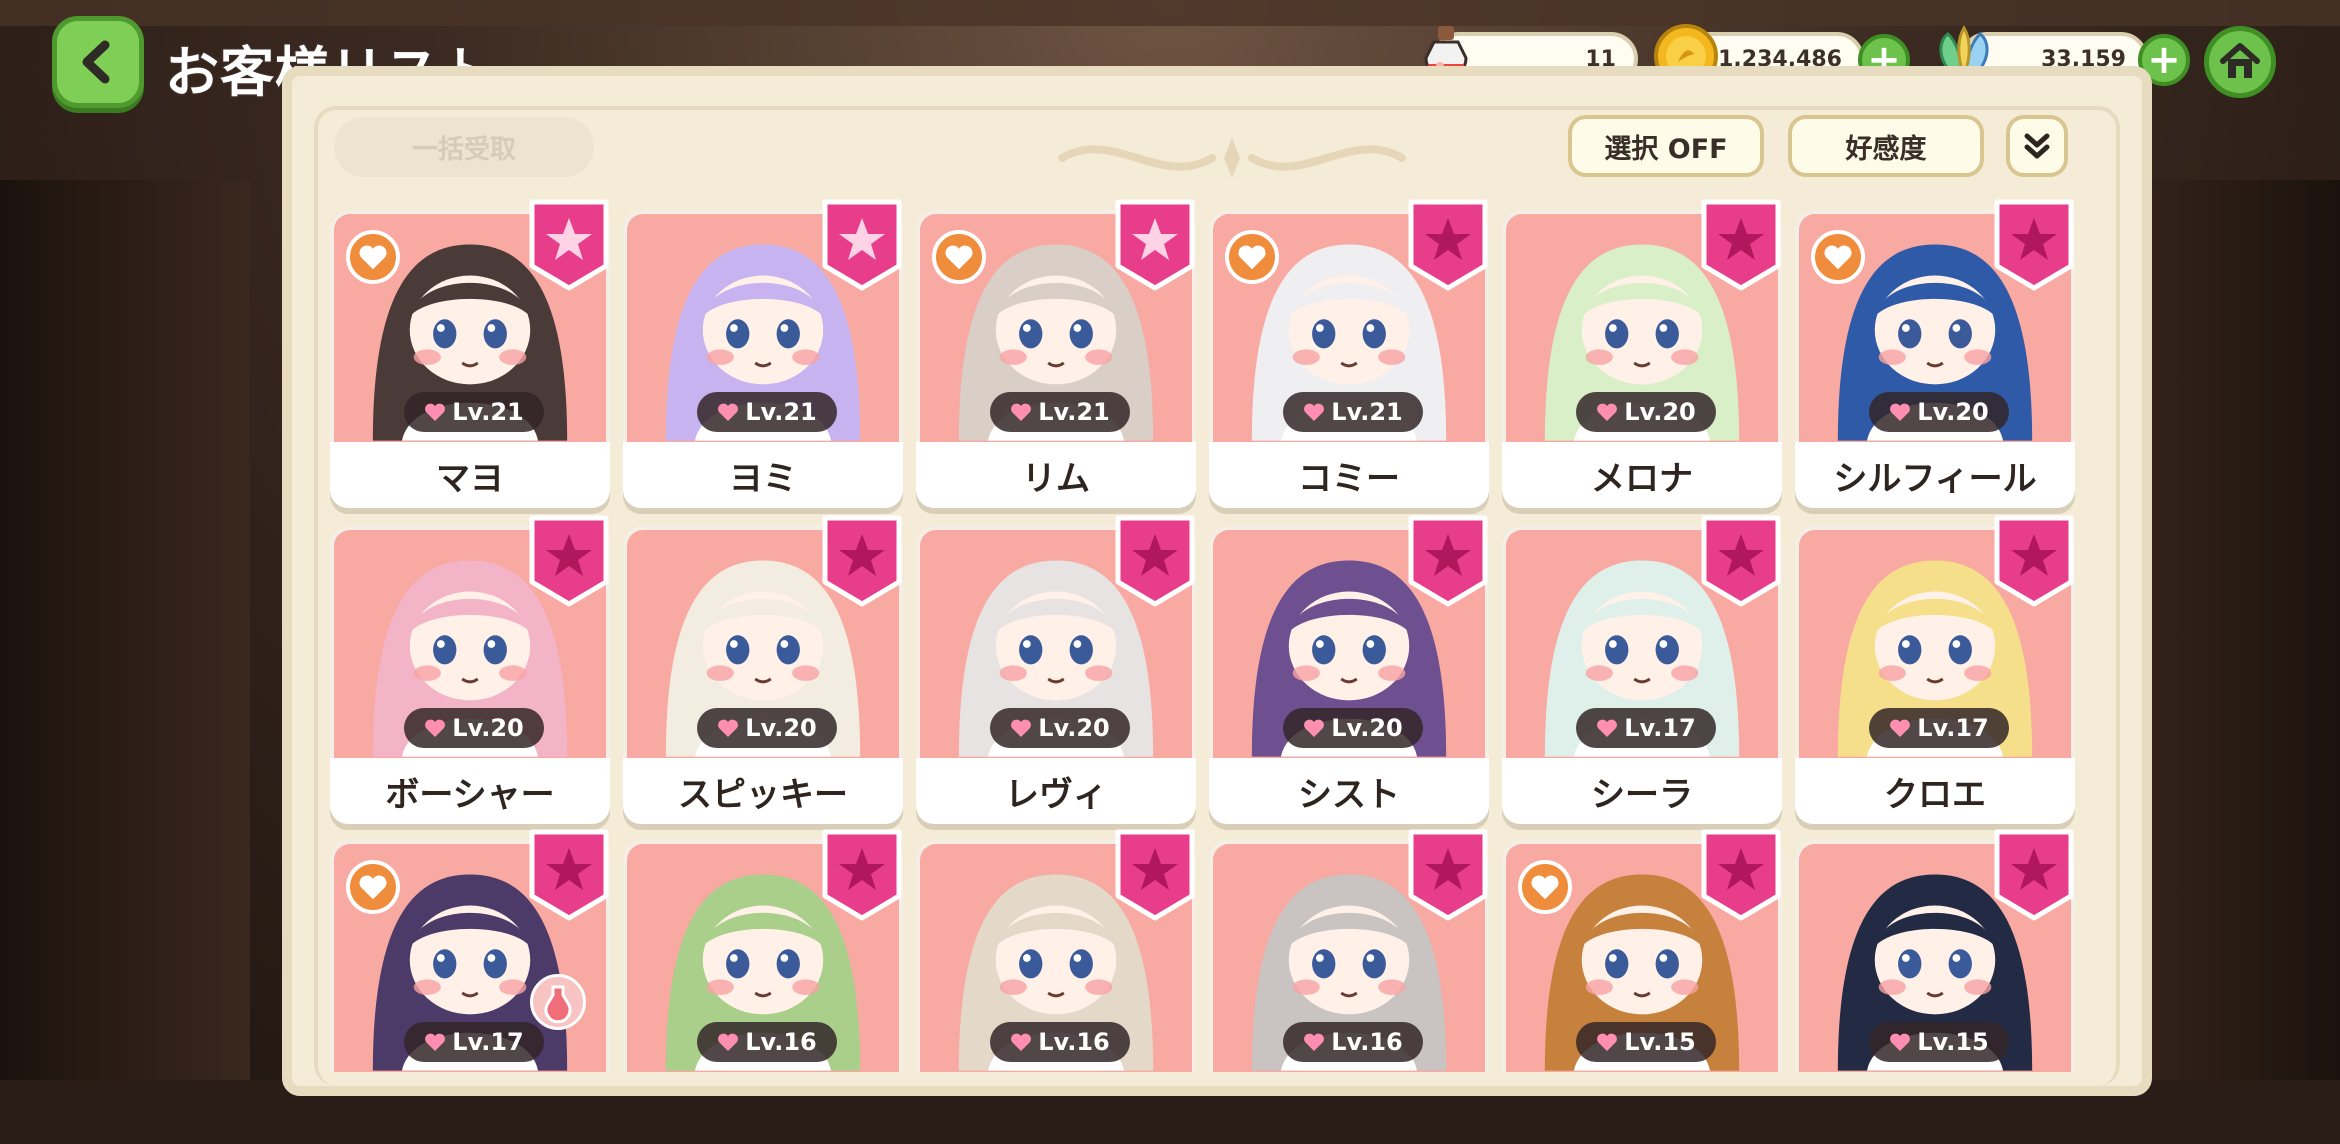 The width and height of the screenshot is (2340, 1144). Describe the element at coordinates (1642, 671) in the screenshot. I see `customer-card: シーラ Lv.17` at that location.